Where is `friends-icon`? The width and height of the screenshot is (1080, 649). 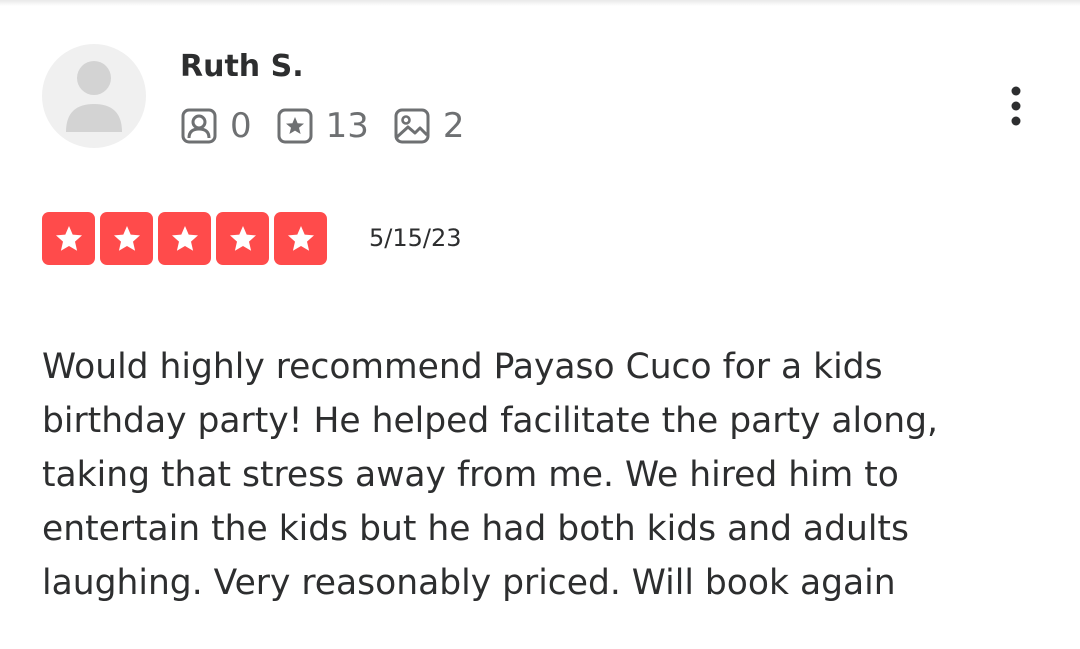 friends-icon is located at coordinates (199, 126).